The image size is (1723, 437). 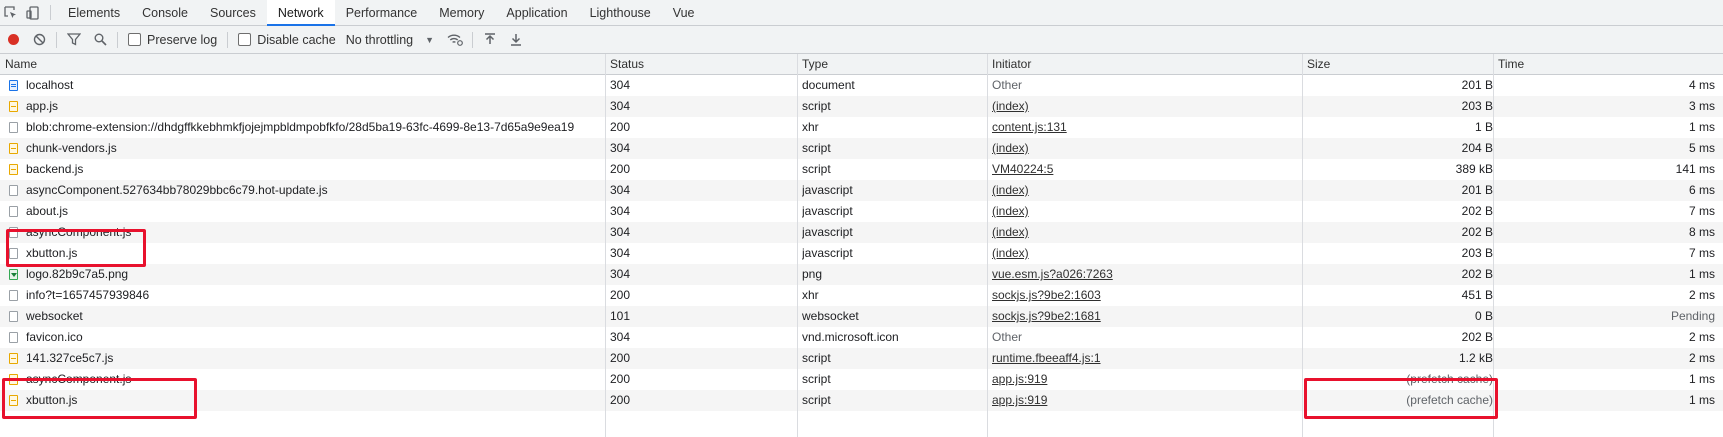 I want to click on filter-icon, so click(x=74, y=39).